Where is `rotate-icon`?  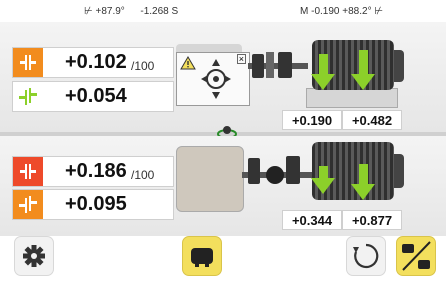 rotate-icon is located at coordinates (366, 256).